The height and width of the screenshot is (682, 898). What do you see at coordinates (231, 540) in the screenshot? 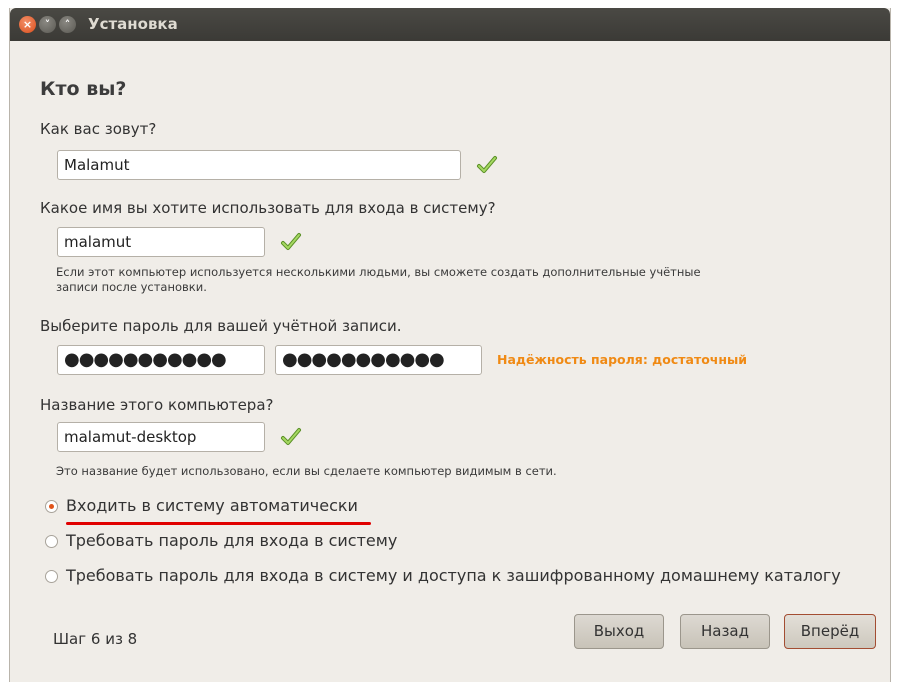
I see `require-password-label: Требовать пароль для входа в систему` at bounding box center [231, 540].